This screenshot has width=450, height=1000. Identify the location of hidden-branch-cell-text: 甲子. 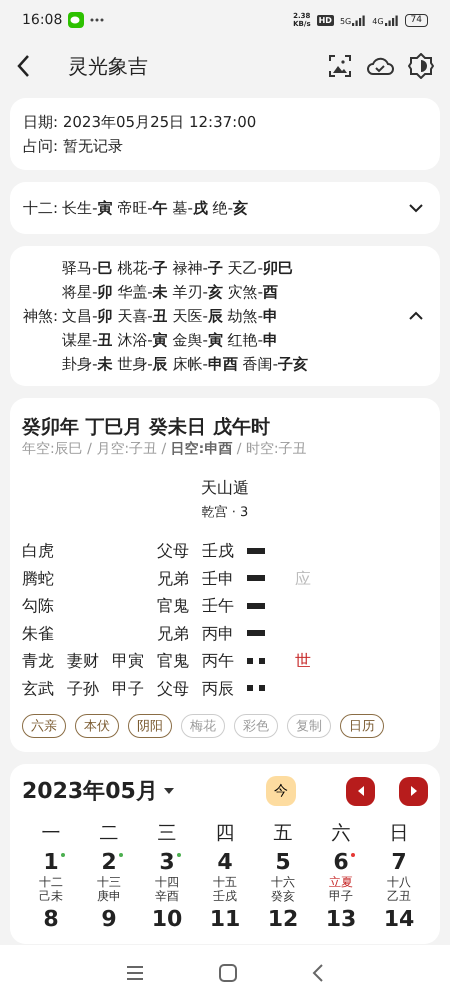
(128, 689).